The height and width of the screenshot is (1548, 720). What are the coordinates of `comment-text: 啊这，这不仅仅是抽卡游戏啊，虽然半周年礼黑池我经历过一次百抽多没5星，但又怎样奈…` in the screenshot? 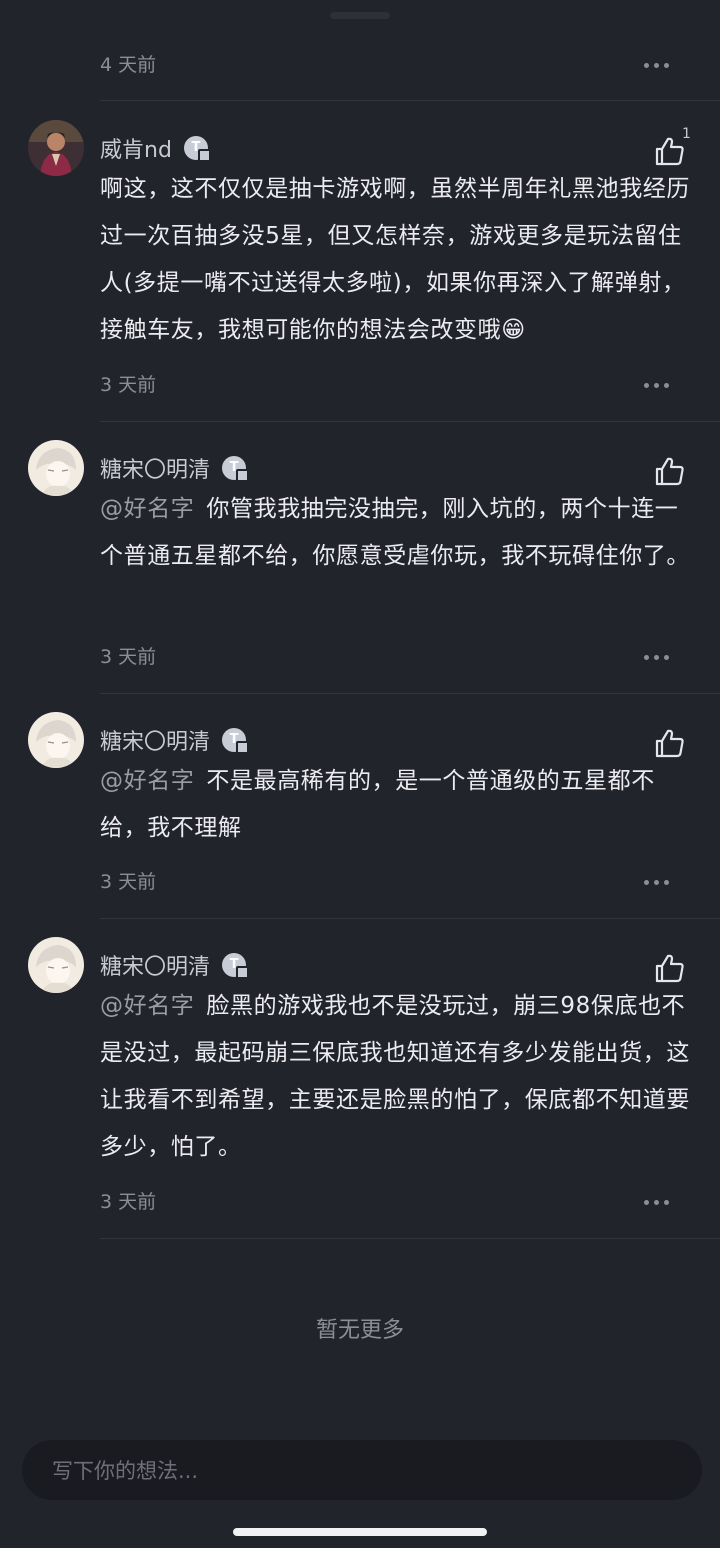 It's located at (395, 260).